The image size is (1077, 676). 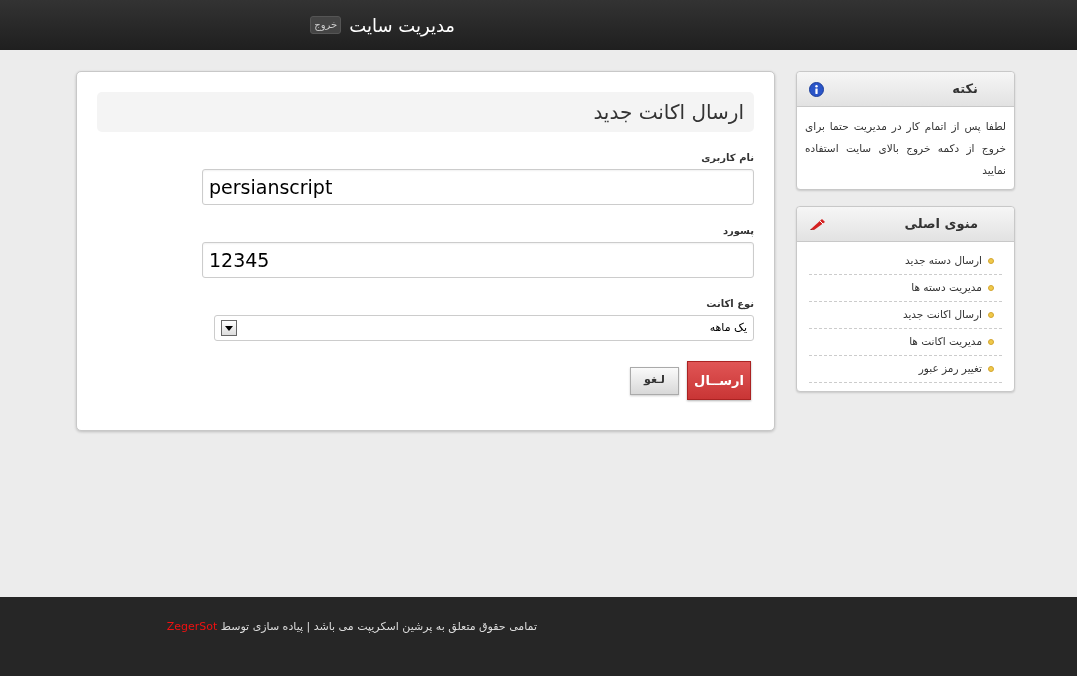 What do you see at coordinates (965, 89) in the screenshot?
I see `panel-title: نکته` at bounding box center [965, 89].